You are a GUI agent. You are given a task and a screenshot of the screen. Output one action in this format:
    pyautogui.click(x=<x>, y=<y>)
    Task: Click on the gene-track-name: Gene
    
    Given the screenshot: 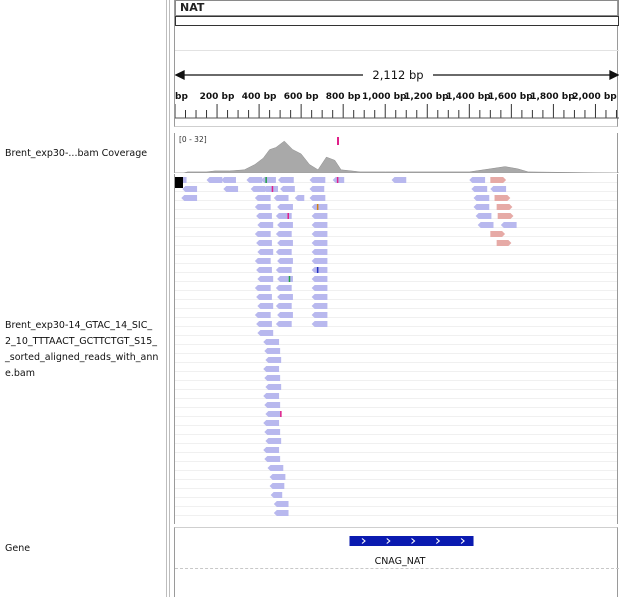 What is the action you would take?
    pyautogui.click(x=17, y=549)
    